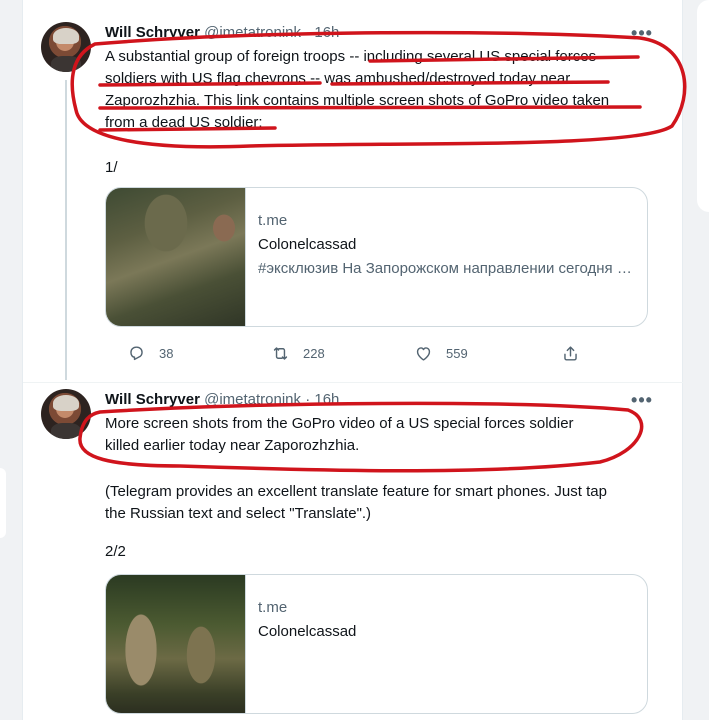 Image resolution: width=709 pixels, height=720 pixels. I want to click on thread-number: 2/2, so click(115, 551).